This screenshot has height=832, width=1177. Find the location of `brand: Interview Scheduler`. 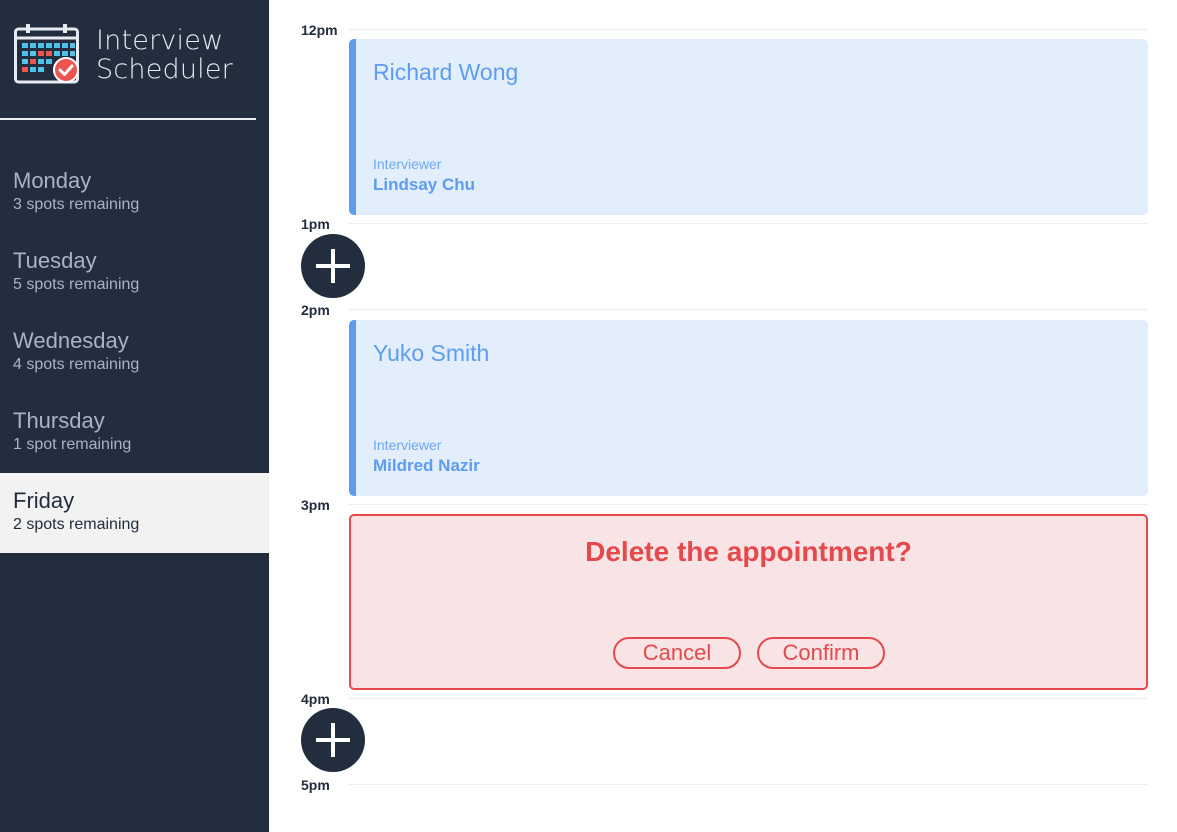

brand: Interview Scheduler is located at coordinates (123, 54).